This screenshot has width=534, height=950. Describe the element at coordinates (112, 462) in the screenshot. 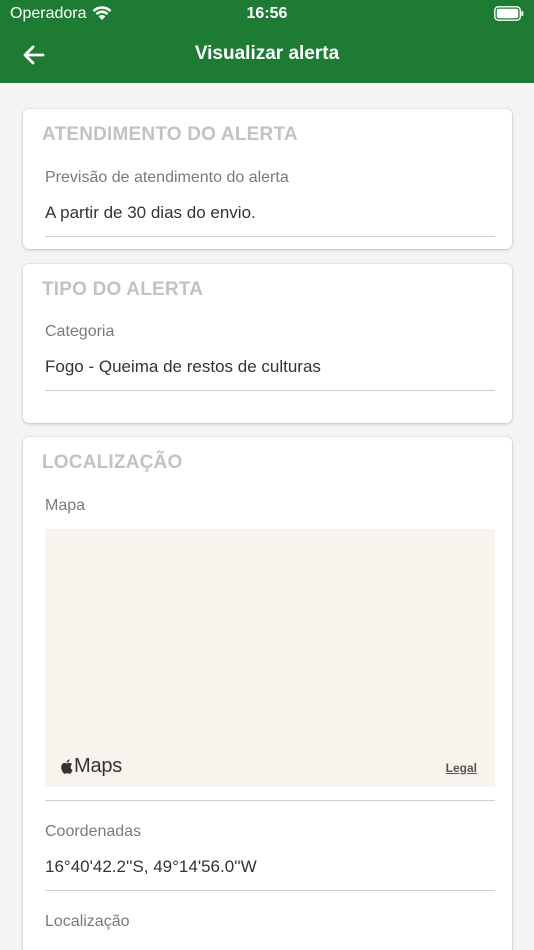

I see `card-title-localizacao: LOCALIZAÇÃO` at that location.